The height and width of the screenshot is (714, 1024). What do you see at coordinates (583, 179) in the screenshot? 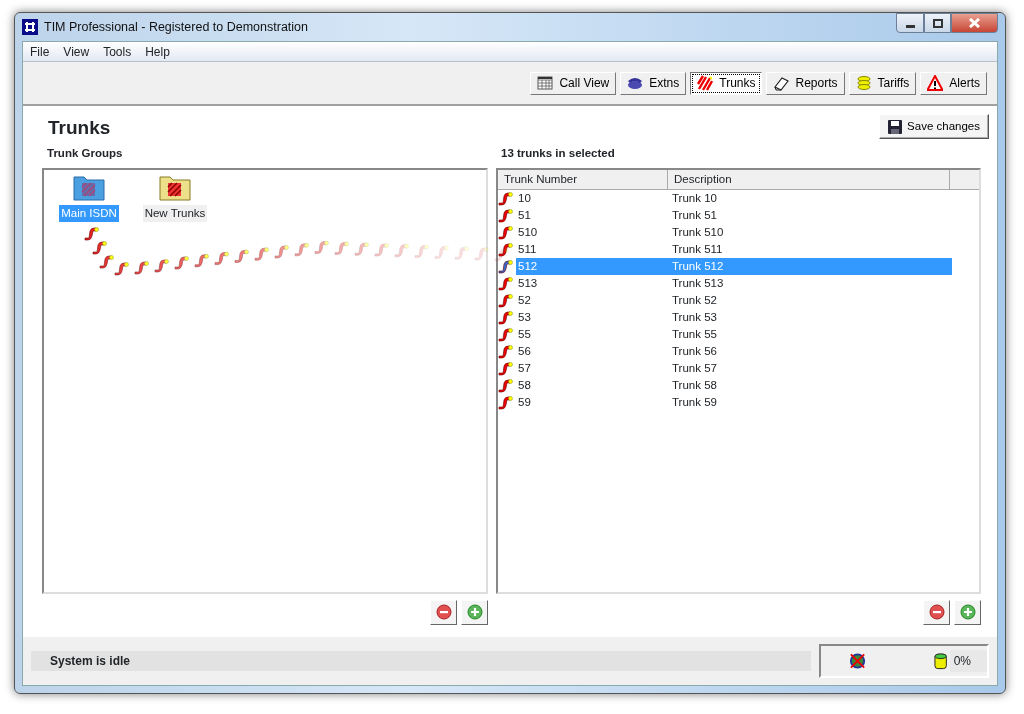
I see `column-header: Trunk Number` at bounding box center [583, 179].